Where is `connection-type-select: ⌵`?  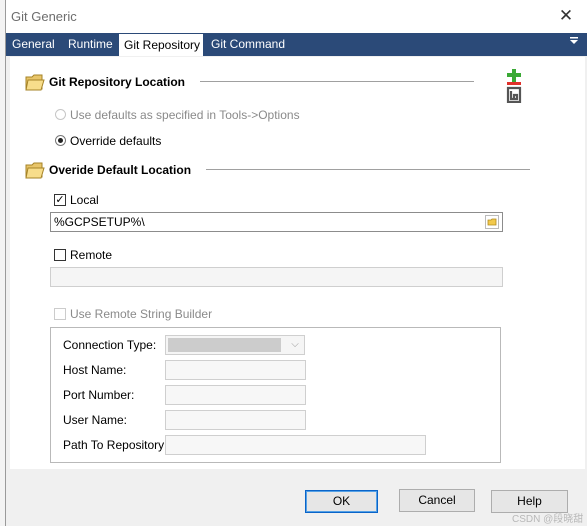
connection-type-select: ⌵ is located at coordinates (235, 345).